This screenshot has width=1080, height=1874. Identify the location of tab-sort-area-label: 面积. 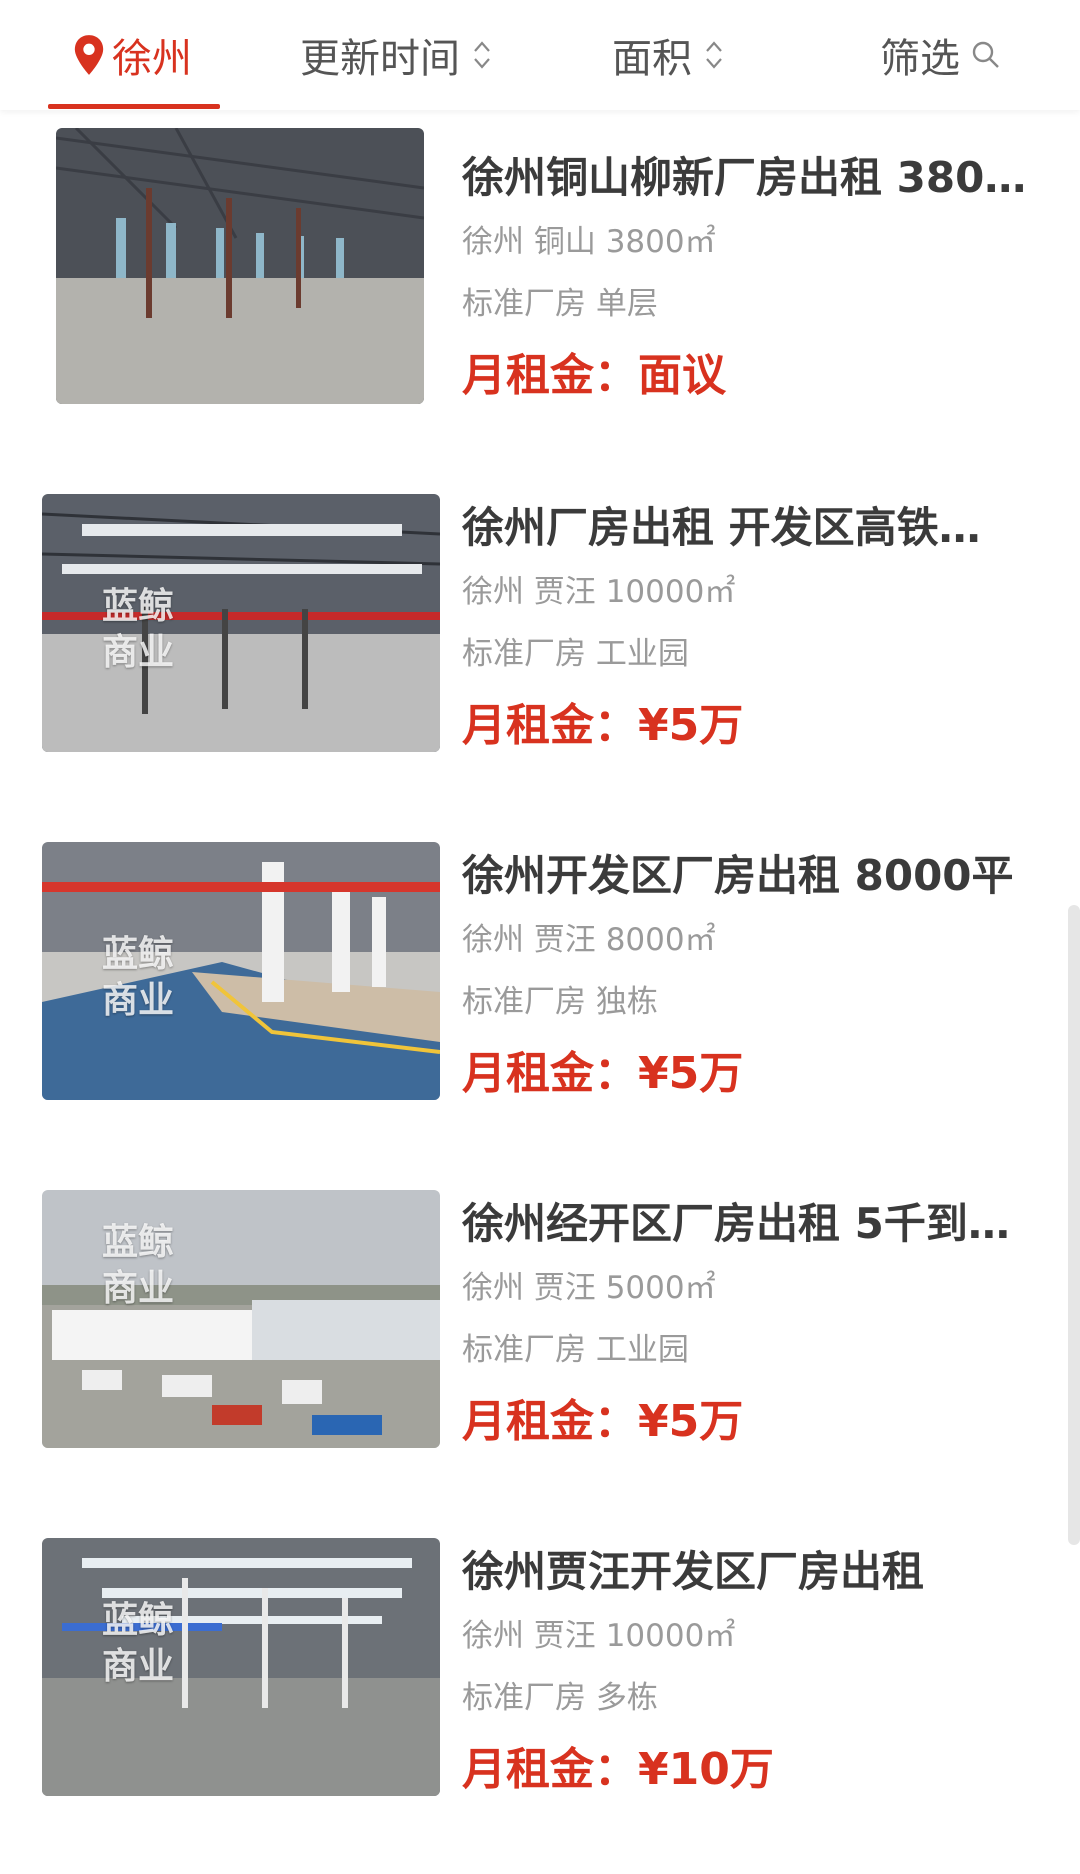
(652, 59).